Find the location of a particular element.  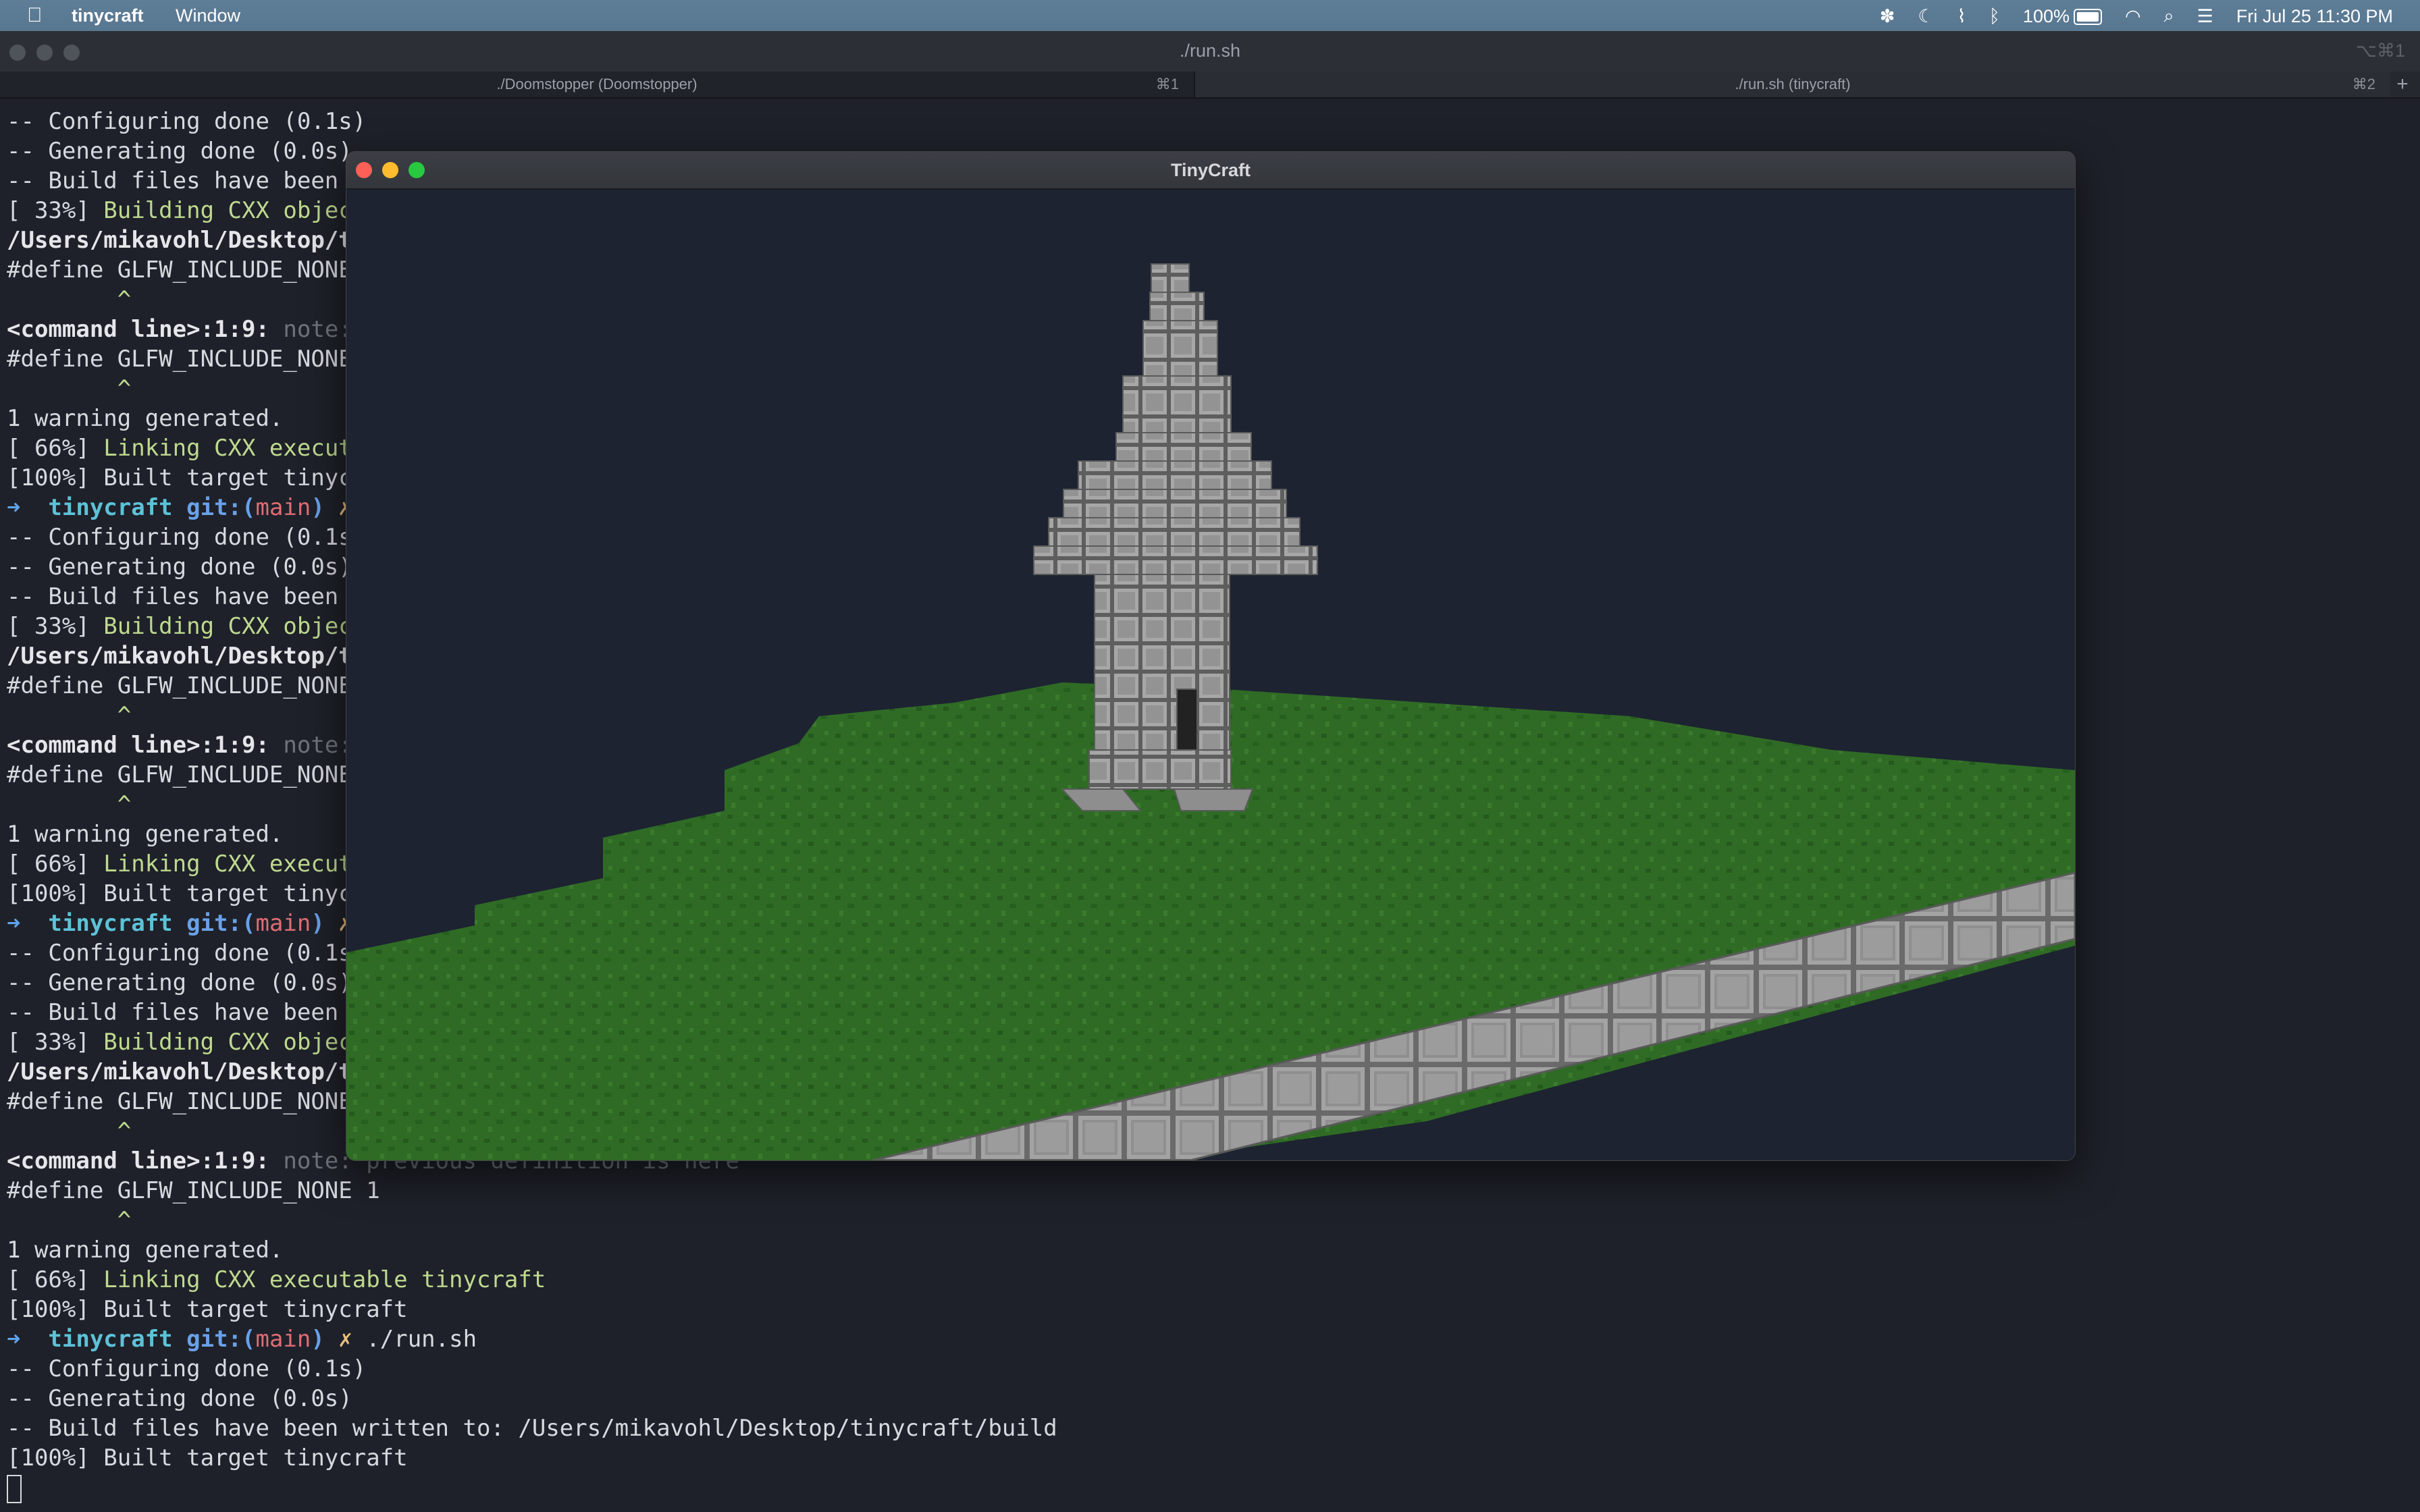

tab-shortcut: ⌘1 is located at coordinates (1167, 84).